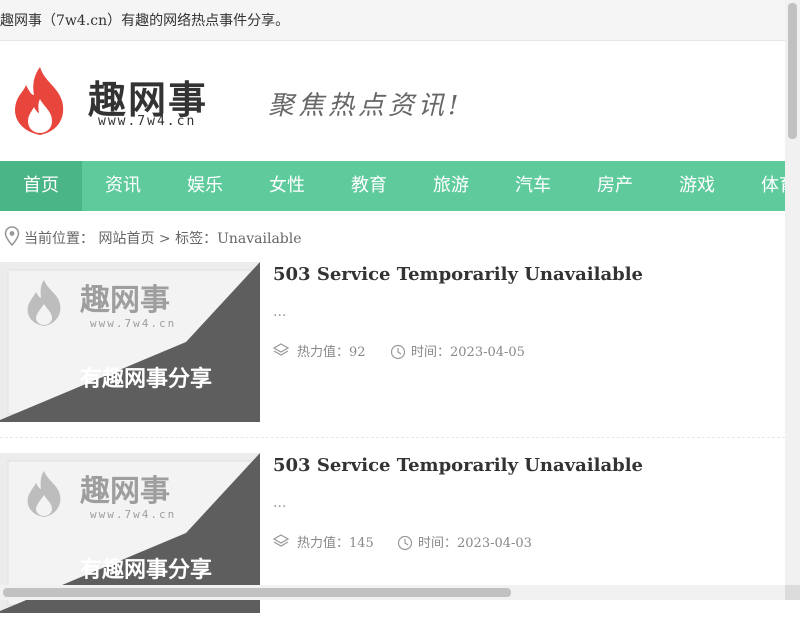 The height and width of the screenshot is (629, 800). I want to click on nav-item-women: 女性, so click(287, 186).